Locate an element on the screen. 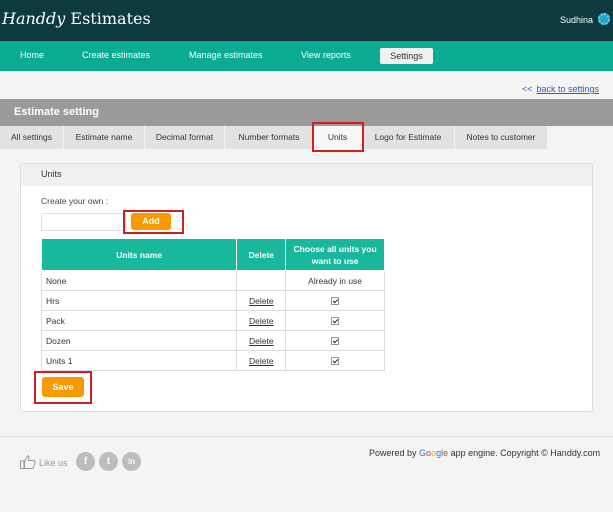 This screenshot has width=613, height=512. tab-decimal-format: Decimal format is located at coordinates (185, 137).